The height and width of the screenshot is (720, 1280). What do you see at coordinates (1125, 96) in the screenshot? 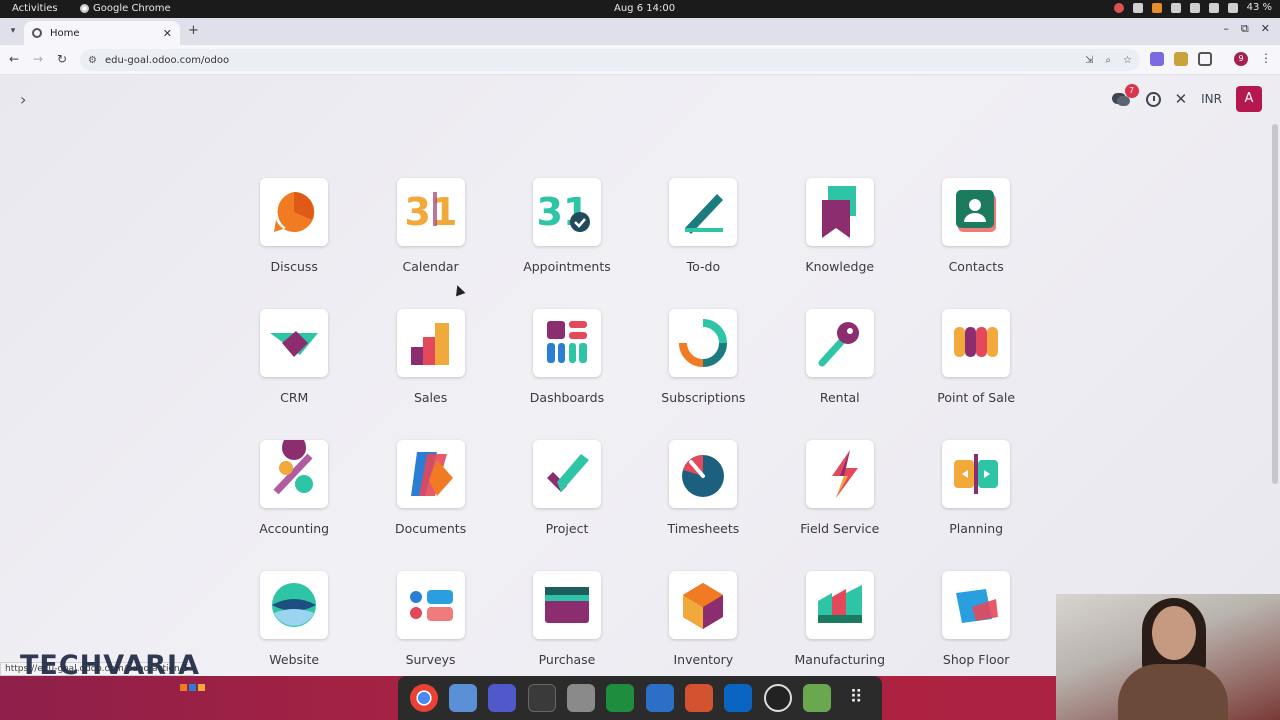
I see `messages-icon: 7` at bounding box center [1125, 96].